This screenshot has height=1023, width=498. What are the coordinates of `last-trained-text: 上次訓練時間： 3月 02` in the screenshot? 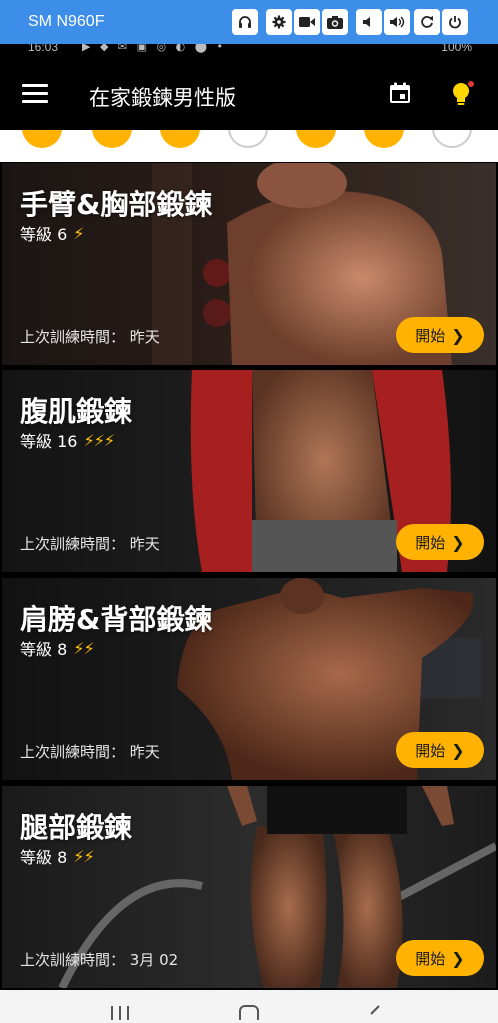 It's located at (99, 960).